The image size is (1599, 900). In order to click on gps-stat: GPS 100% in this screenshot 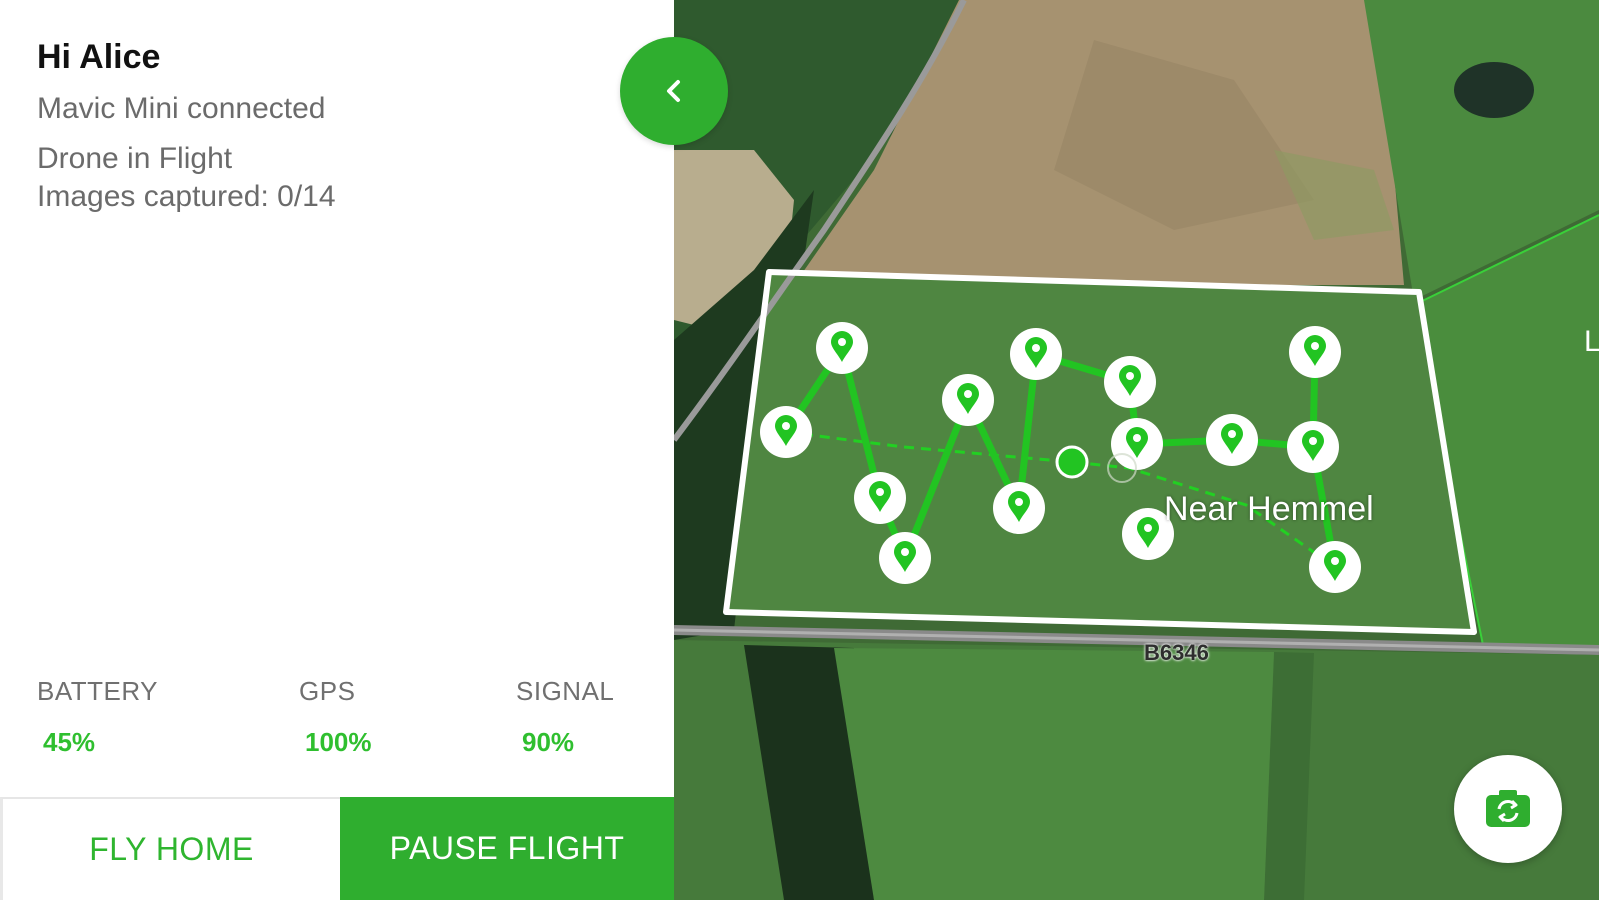, I will do `click(335, 717)`.